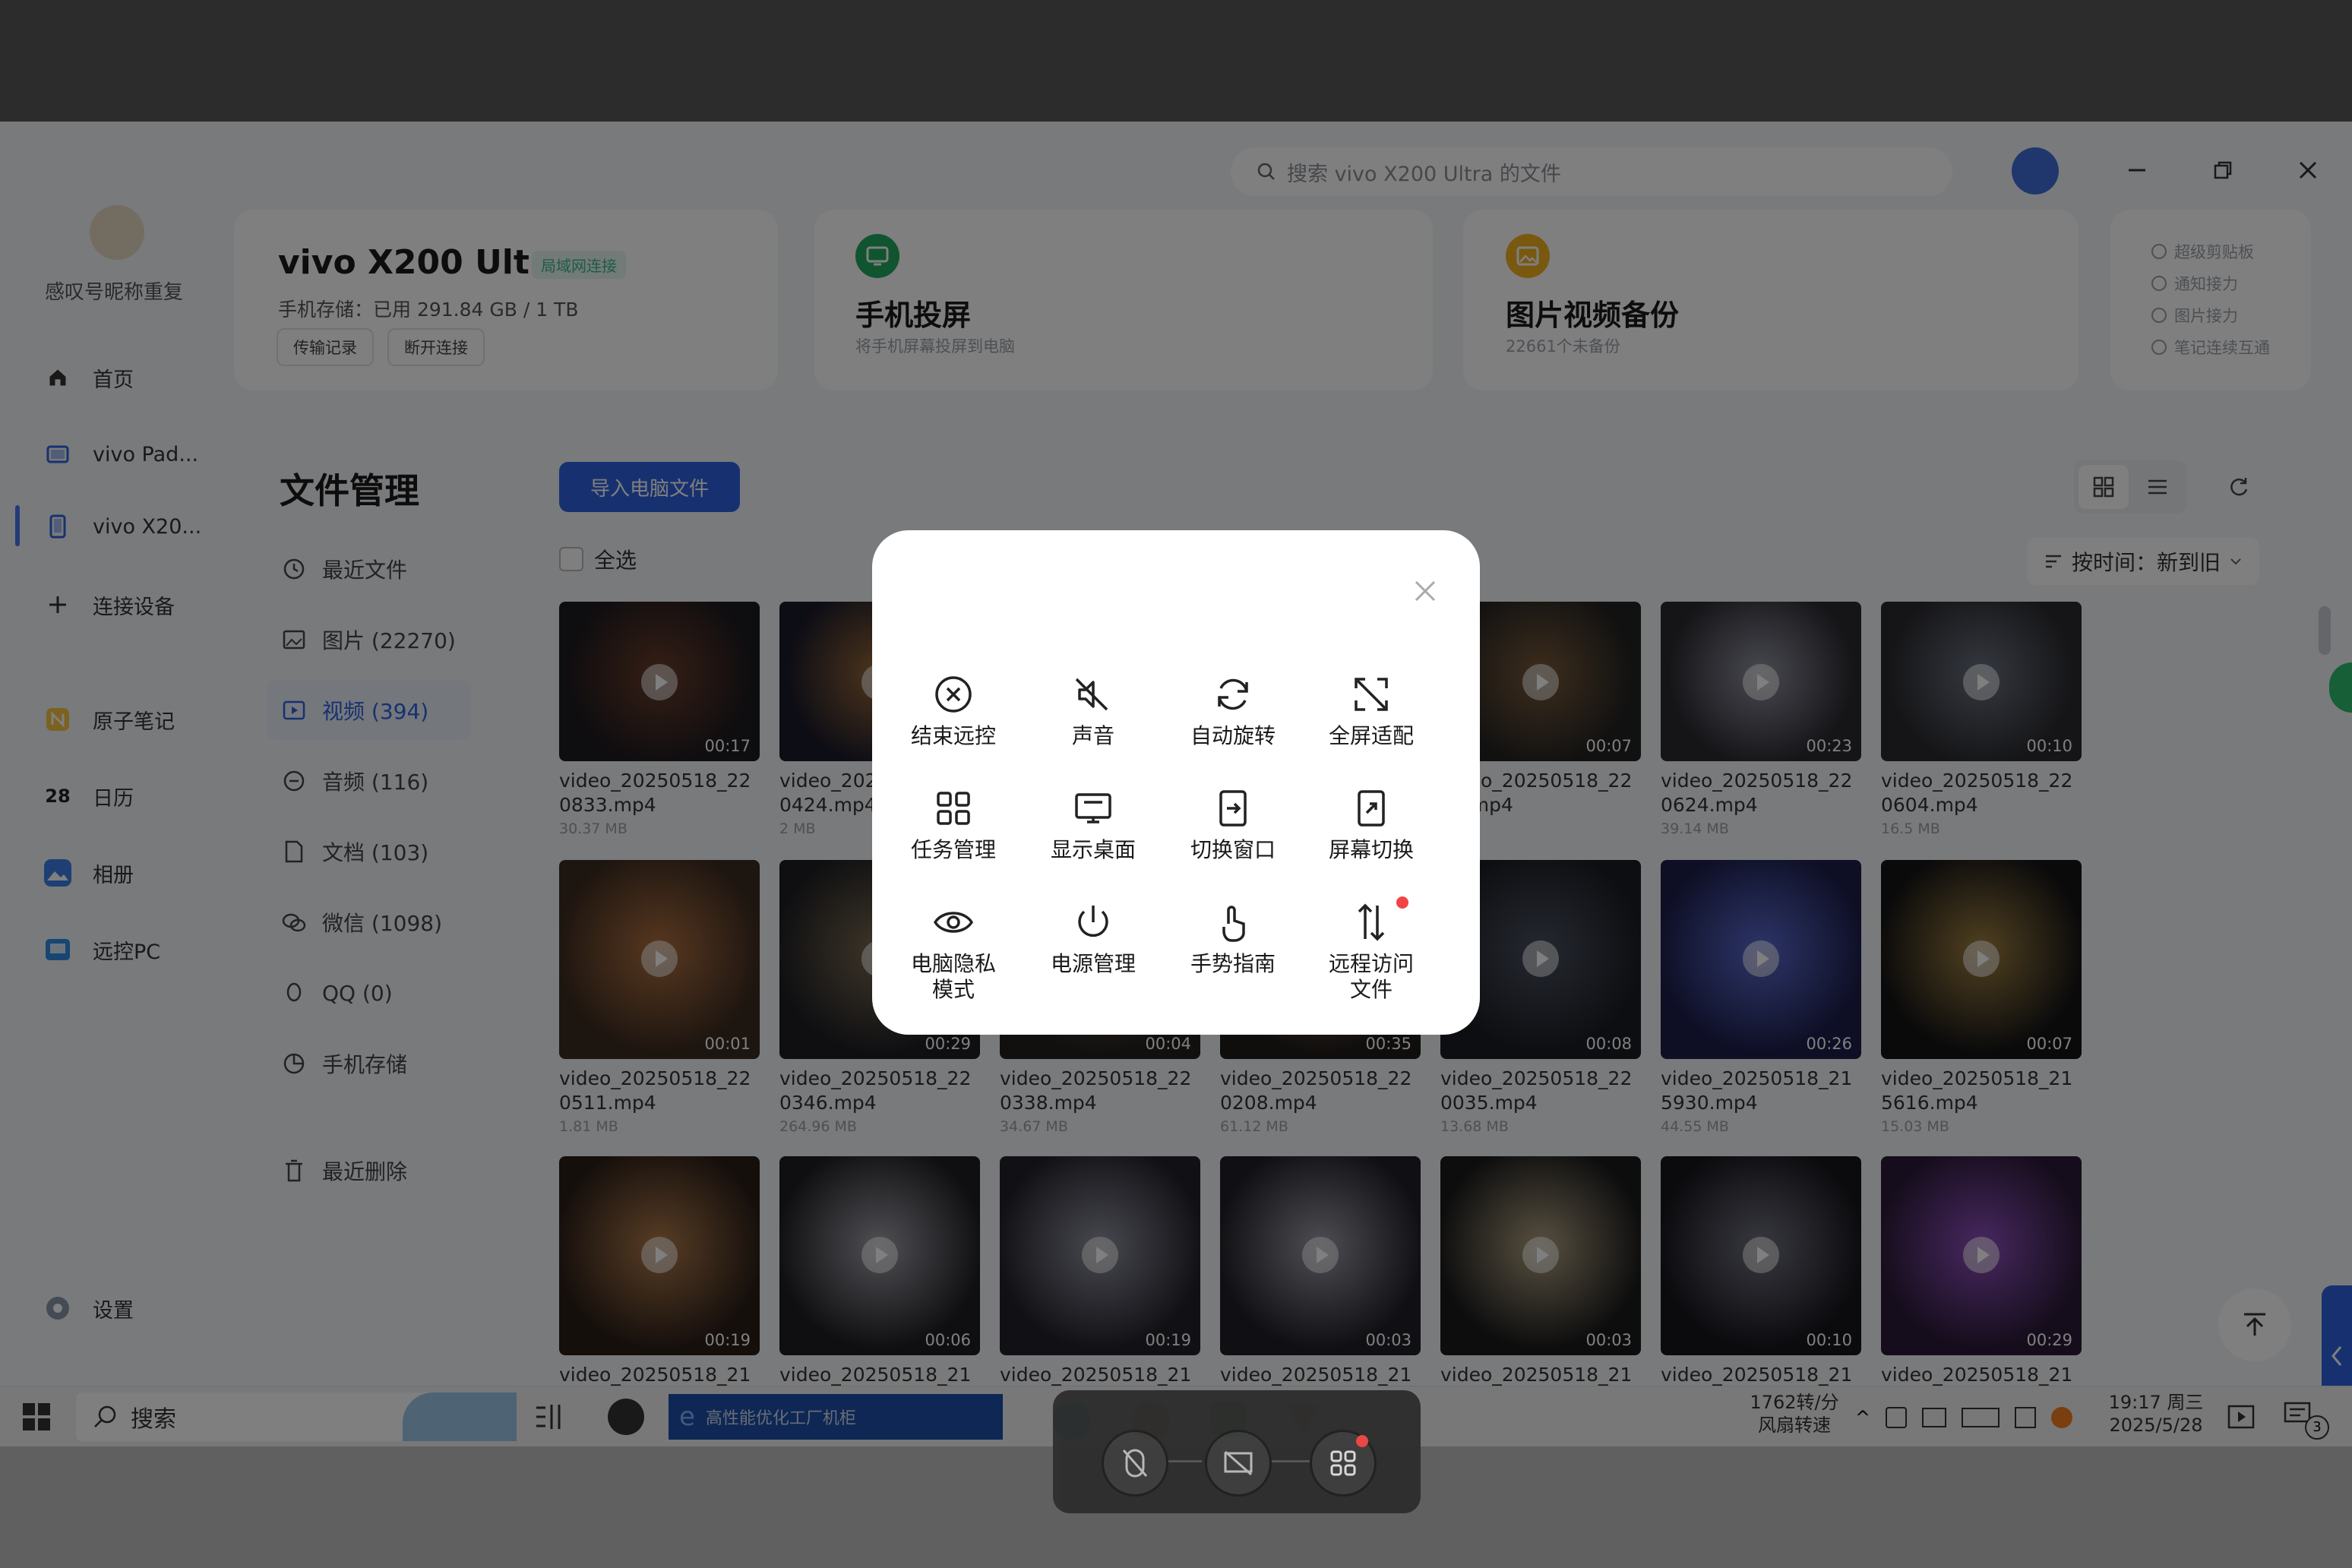  Describe the element at coordinates (953, 850) in the screenshot. I see `menu-item-label: 任务管理` at that location.